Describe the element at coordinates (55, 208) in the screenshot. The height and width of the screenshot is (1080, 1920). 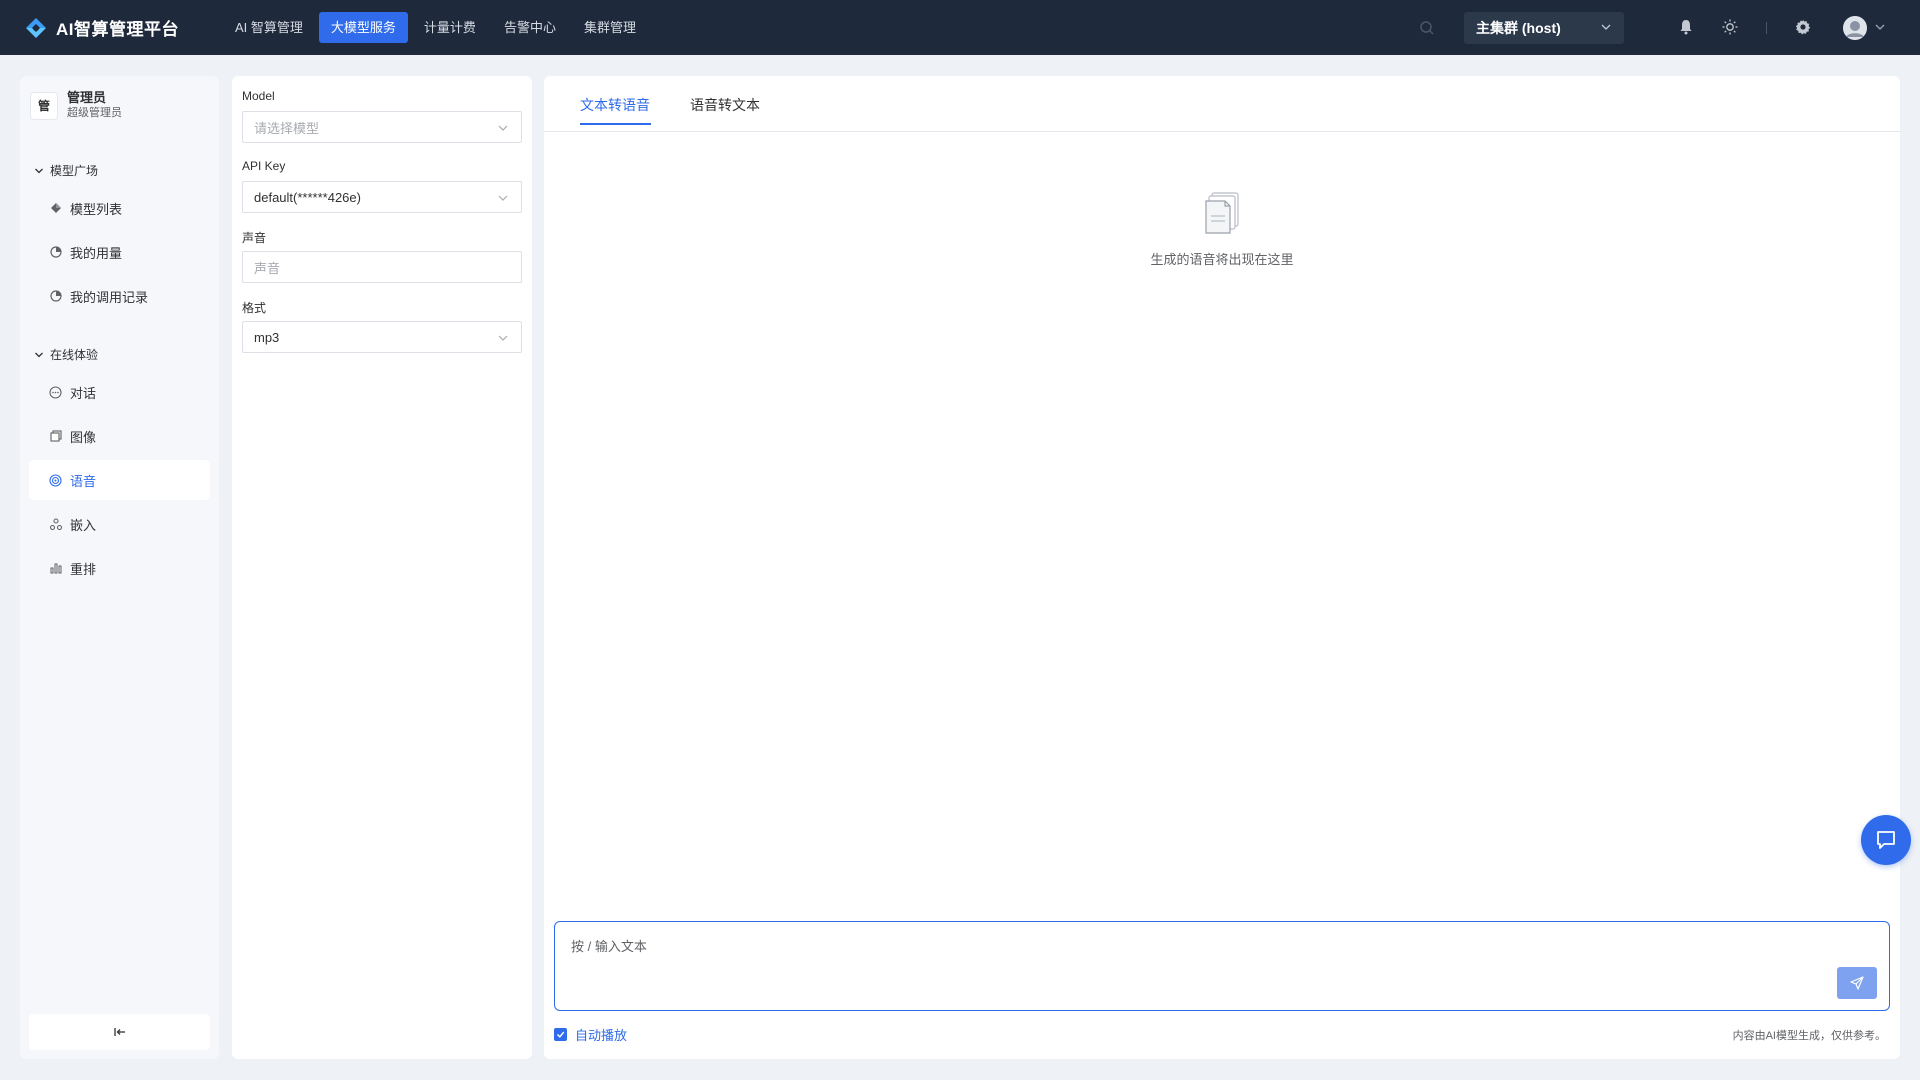
I see `cube-icon` at that location.